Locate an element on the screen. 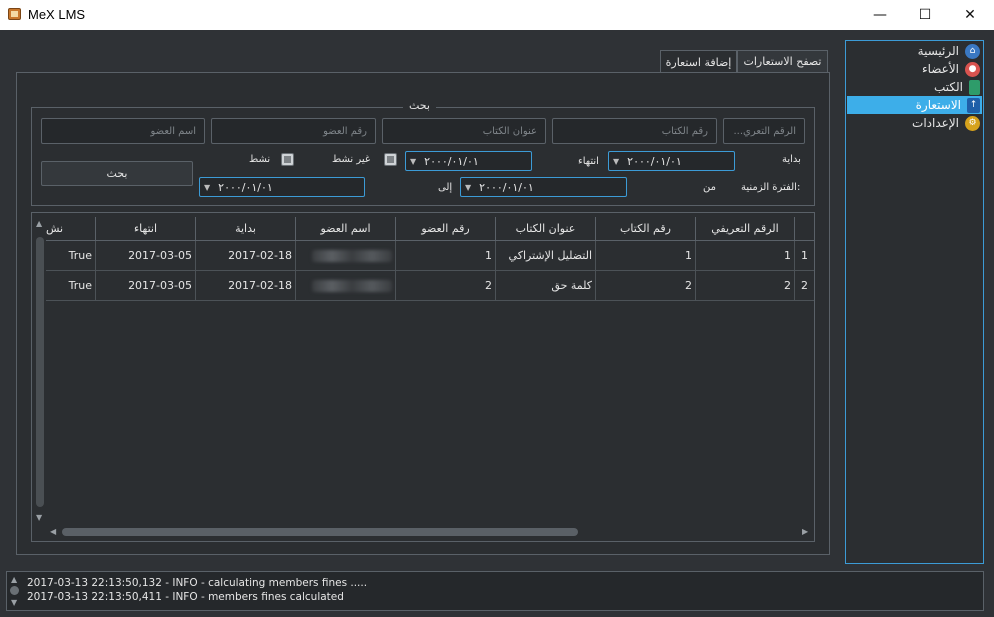  member-icon: ● is located at coordinates (972, 69).